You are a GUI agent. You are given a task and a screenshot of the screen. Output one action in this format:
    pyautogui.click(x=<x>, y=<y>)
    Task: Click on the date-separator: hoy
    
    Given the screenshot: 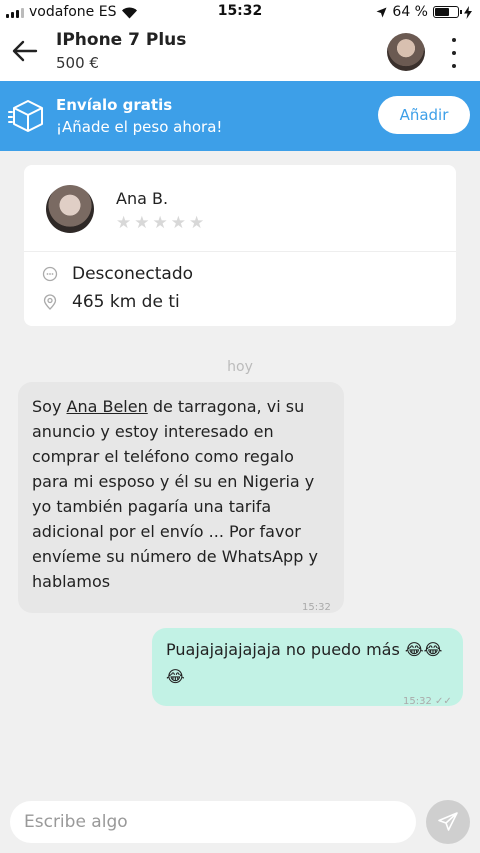 What is the action you would take?
    pyautogui.click(x=240, y=367)
    